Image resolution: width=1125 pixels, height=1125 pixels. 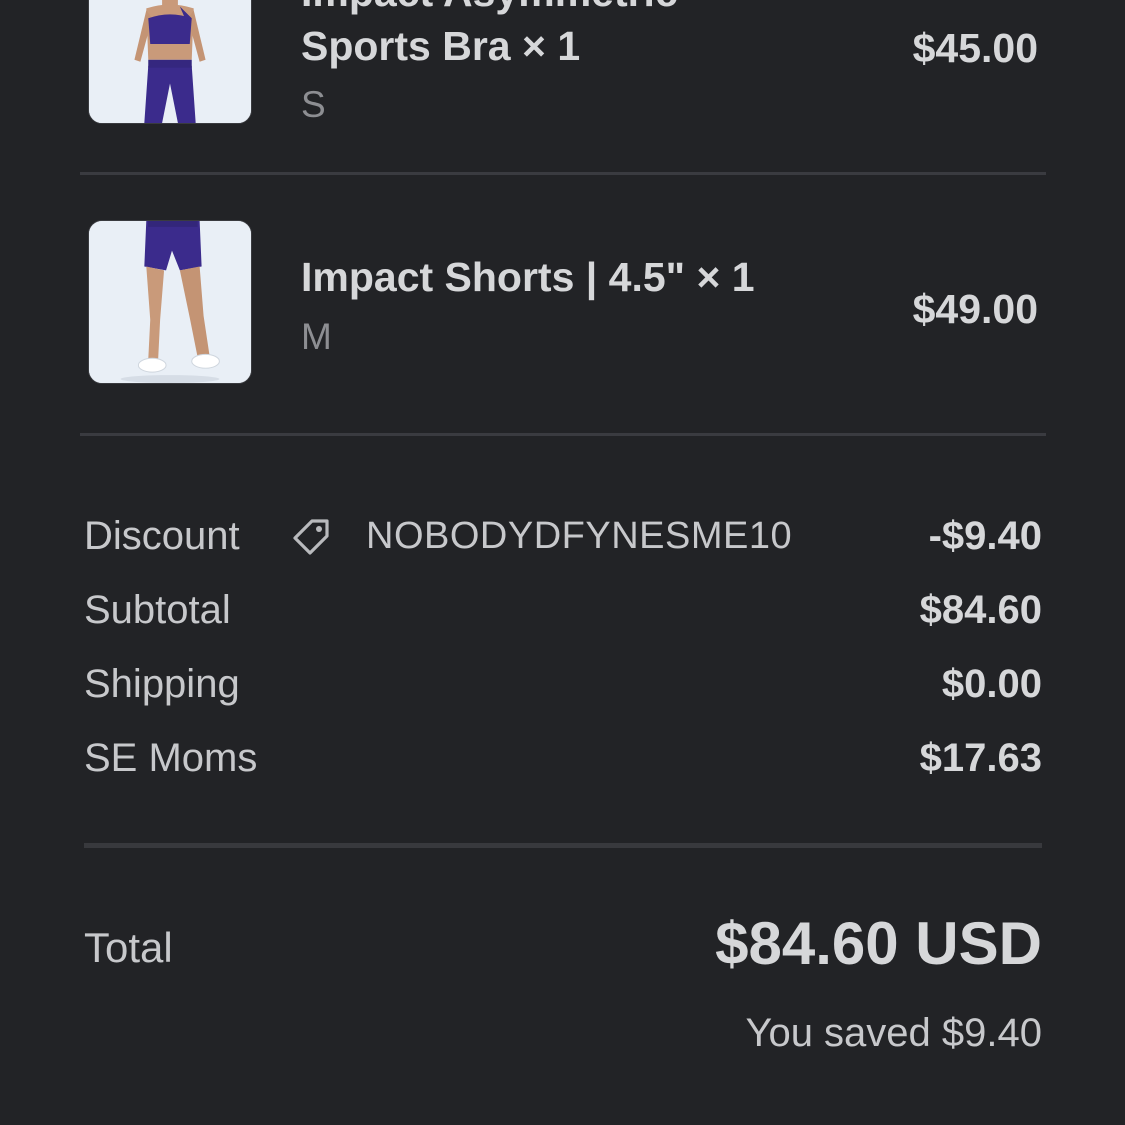 I want to click on item-price: $49.00, so click(x=975, y=309).